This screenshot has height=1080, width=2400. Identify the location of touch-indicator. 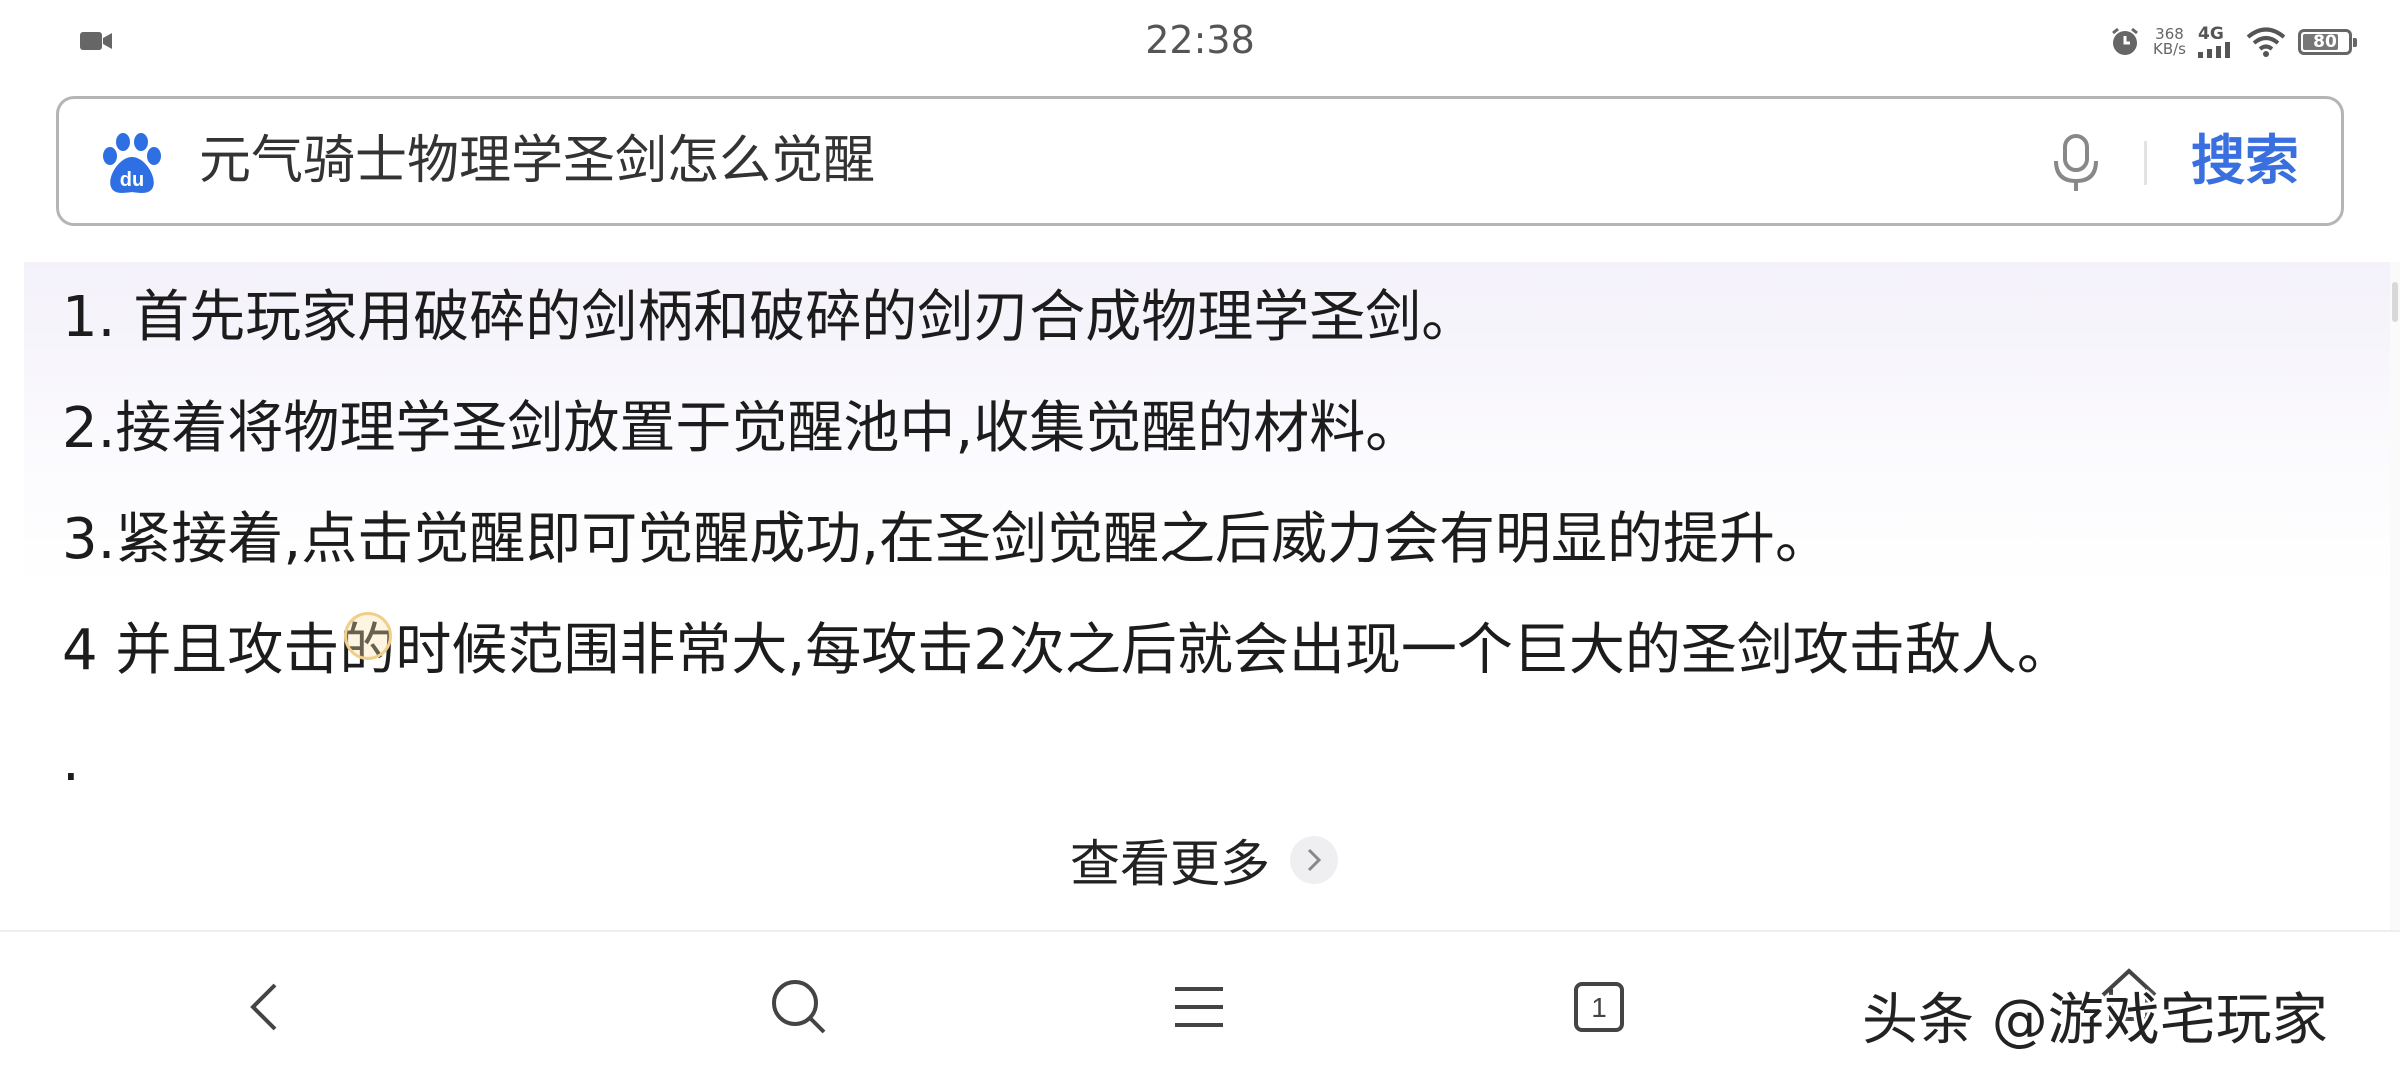
(368, 636).